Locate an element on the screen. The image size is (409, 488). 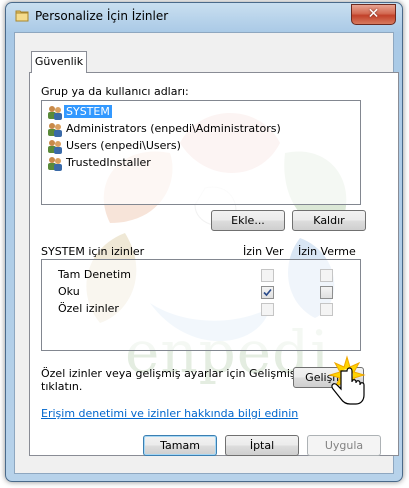
hand-cursor-icon is located at coordinates (347, 380).